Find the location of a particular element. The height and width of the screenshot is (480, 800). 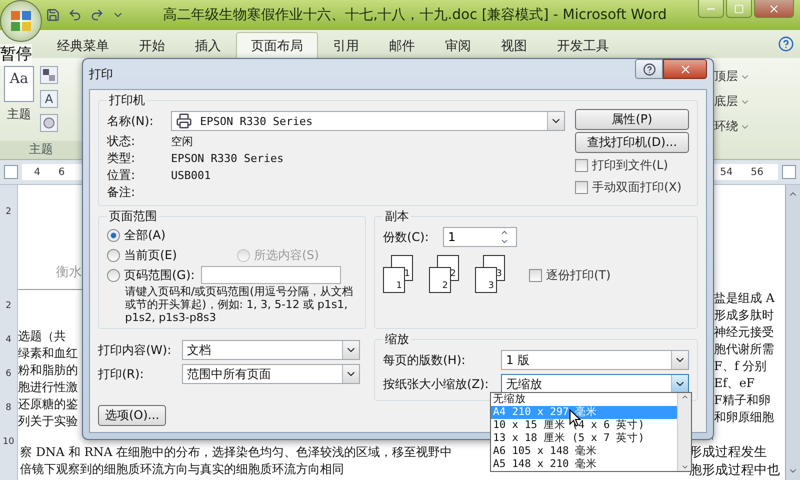

spin-up-icon is located at coordinates (504, 232).